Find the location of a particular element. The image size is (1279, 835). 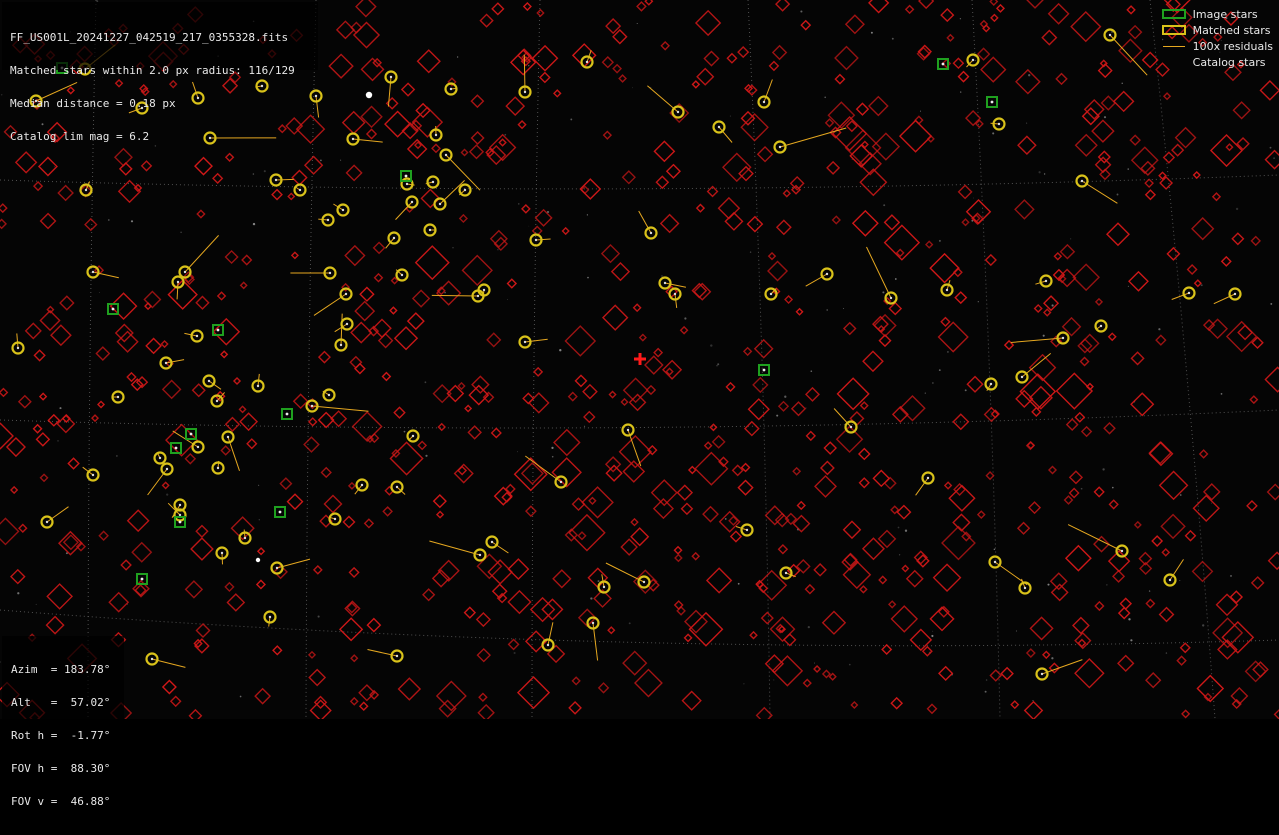

legend-item-residuals: 100x residuals is located at coordinates (1217, 46).